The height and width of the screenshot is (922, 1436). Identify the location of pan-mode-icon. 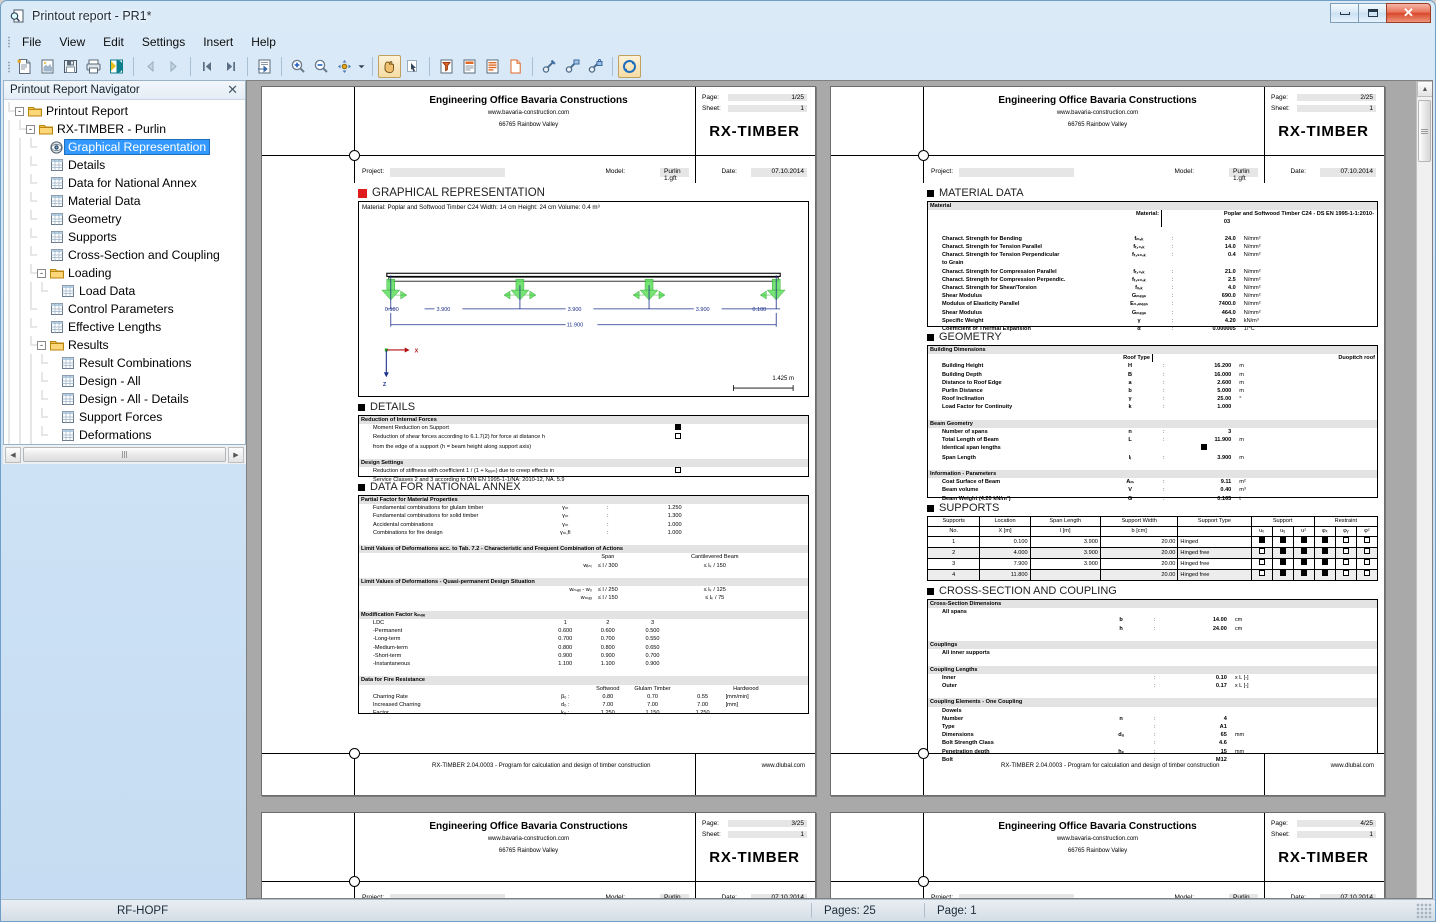
(344, 66).